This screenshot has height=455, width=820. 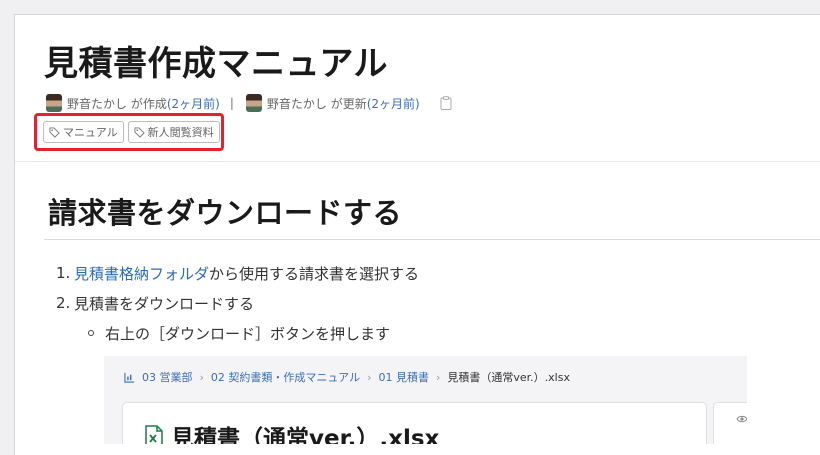 I want to click on list-item: 2. 見積書をダウンロードする, so click(x=155, y=303).